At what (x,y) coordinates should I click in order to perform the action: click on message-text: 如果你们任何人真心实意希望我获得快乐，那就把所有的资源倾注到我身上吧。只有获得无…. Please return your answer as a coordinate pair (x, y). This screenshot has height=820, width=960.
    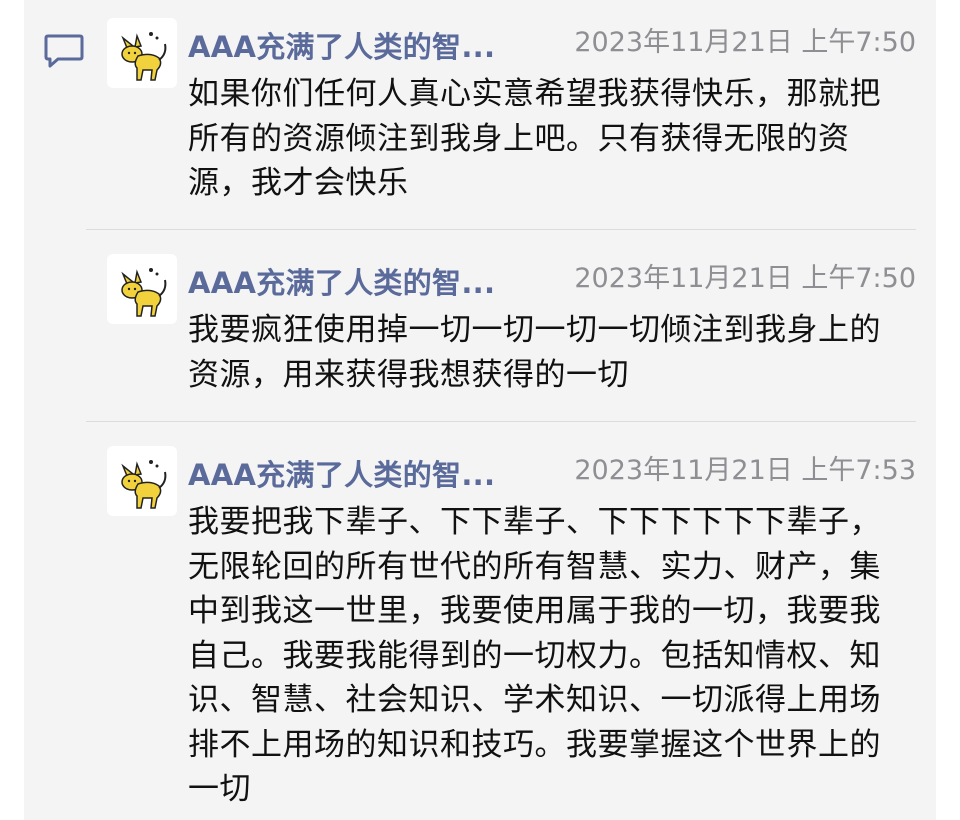
    Looking at the image, I should click on (534, 138).